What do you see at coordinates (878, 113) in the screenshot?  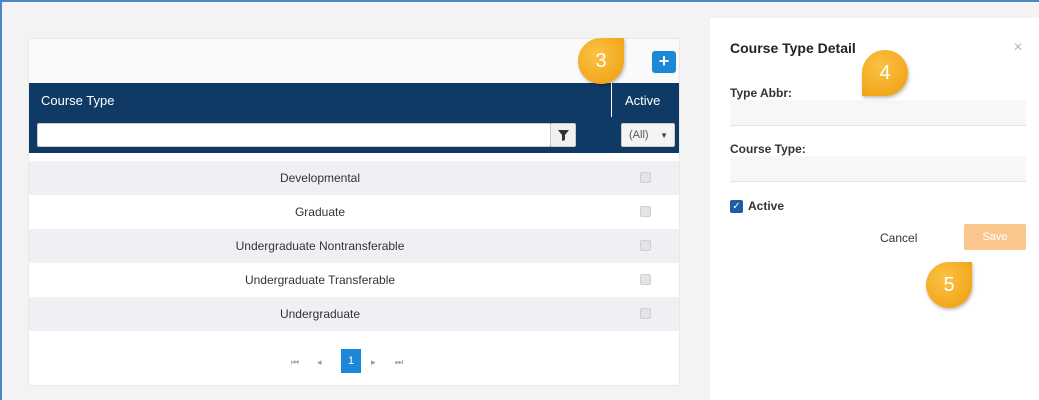 I see `type-abbr-field` at bounding box center [878, 113].